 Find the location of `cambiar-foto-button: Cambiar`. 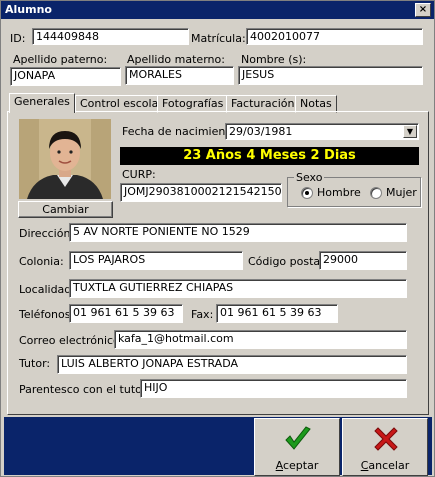

cambiar-foto-button: Cambiar is located at coordinates (65, 209).